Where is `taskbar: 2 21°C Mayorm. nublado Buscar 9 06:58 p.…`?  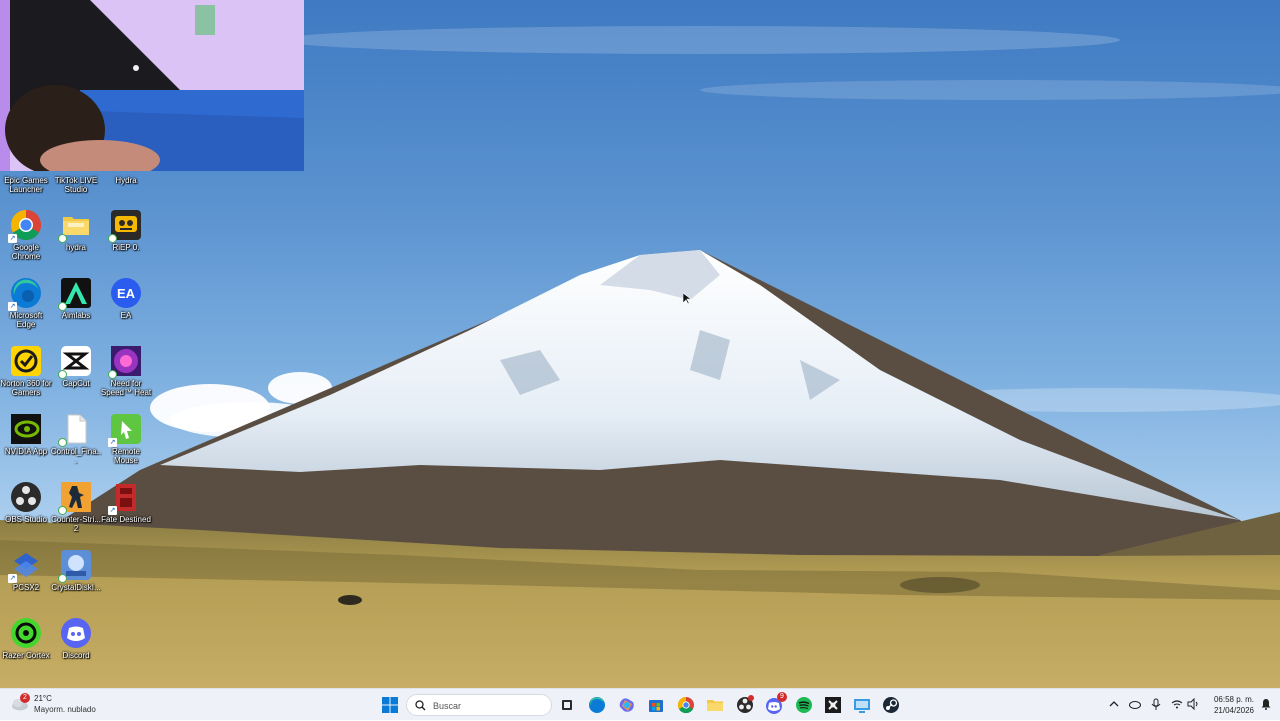
taskbar: 2 21°C Mayorm. nublado Buscar 9 06:58 p.… is located at coordinates (640, 704).